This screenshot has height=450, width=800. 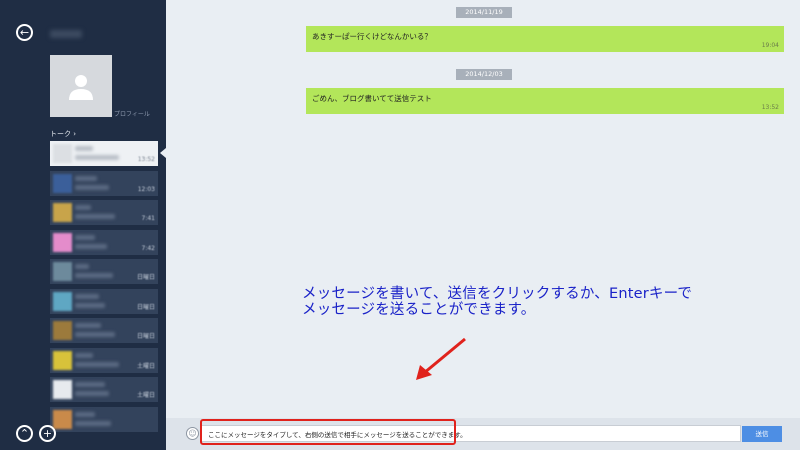 What do you see at coordinates (372, 98) in the screenshot?
I see `message-text: ごめん、ブログ書いてて送信テスト` at bounding box center [372, 98].